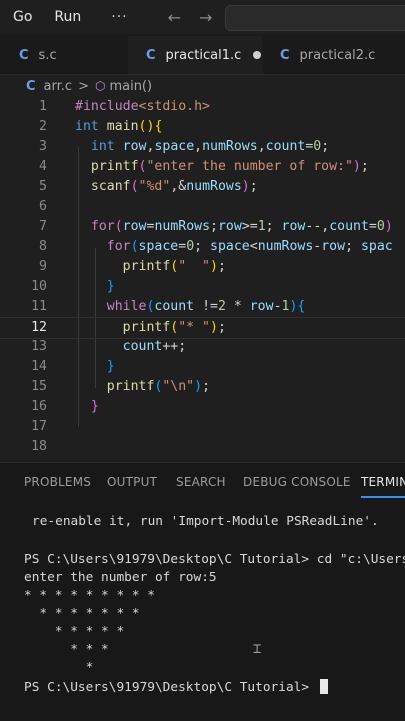 The image size is (405, 721). I want to click on breadcrumb-file: arr.c, so click(58, 86).